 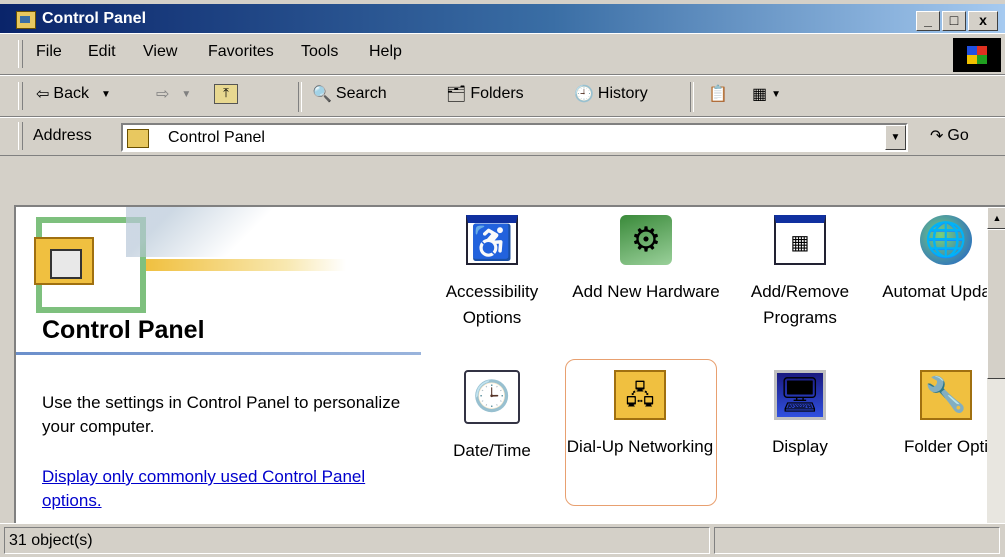 What do you see at coordinates (776, 94) in the screenshot?
I see `views-dropdown-icon: ▼` at bounding box center [776, 94].